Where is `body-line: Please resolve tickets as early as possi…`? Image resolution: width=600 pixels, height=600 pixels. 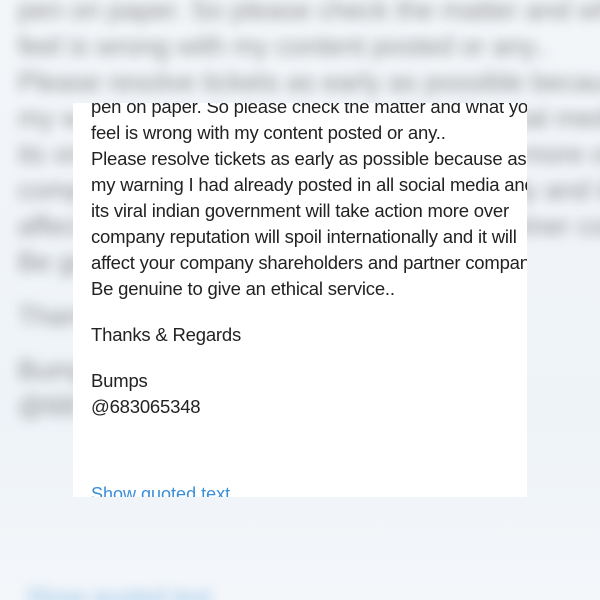 body-line: Please resolve tickets as early as possi… is located at coordinates (309, 158).